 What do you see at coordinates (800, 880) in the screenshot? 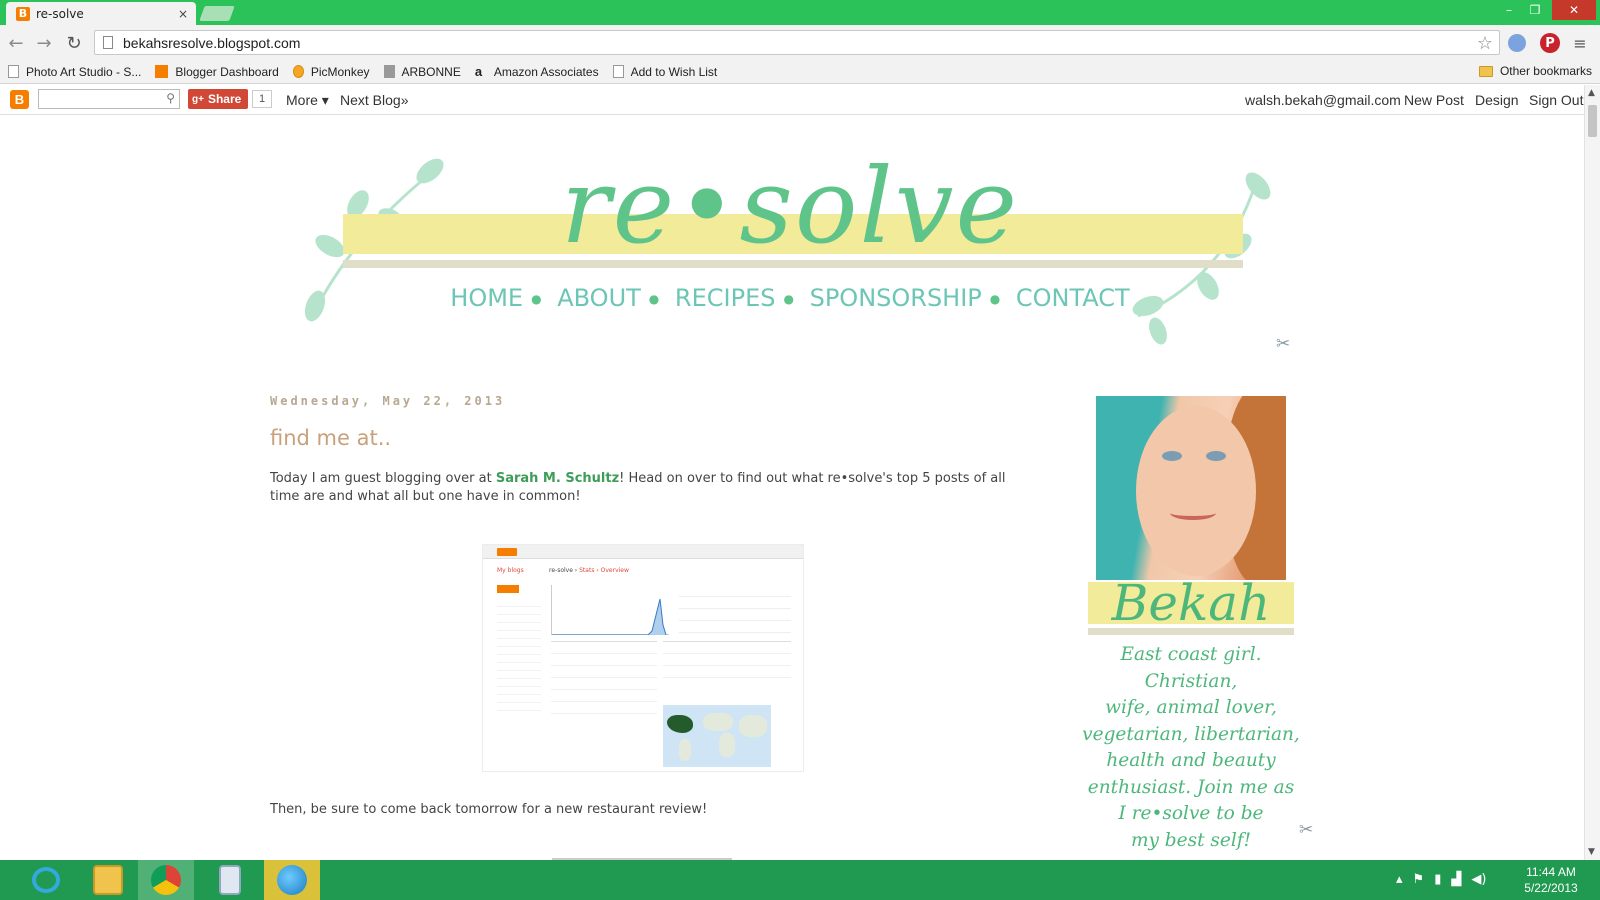
I see `windows-taskbar: ▴ ⚑ ▮ ▟ ◀) 11:44 AM 5/22/2013` at bounding box center [800, 880].